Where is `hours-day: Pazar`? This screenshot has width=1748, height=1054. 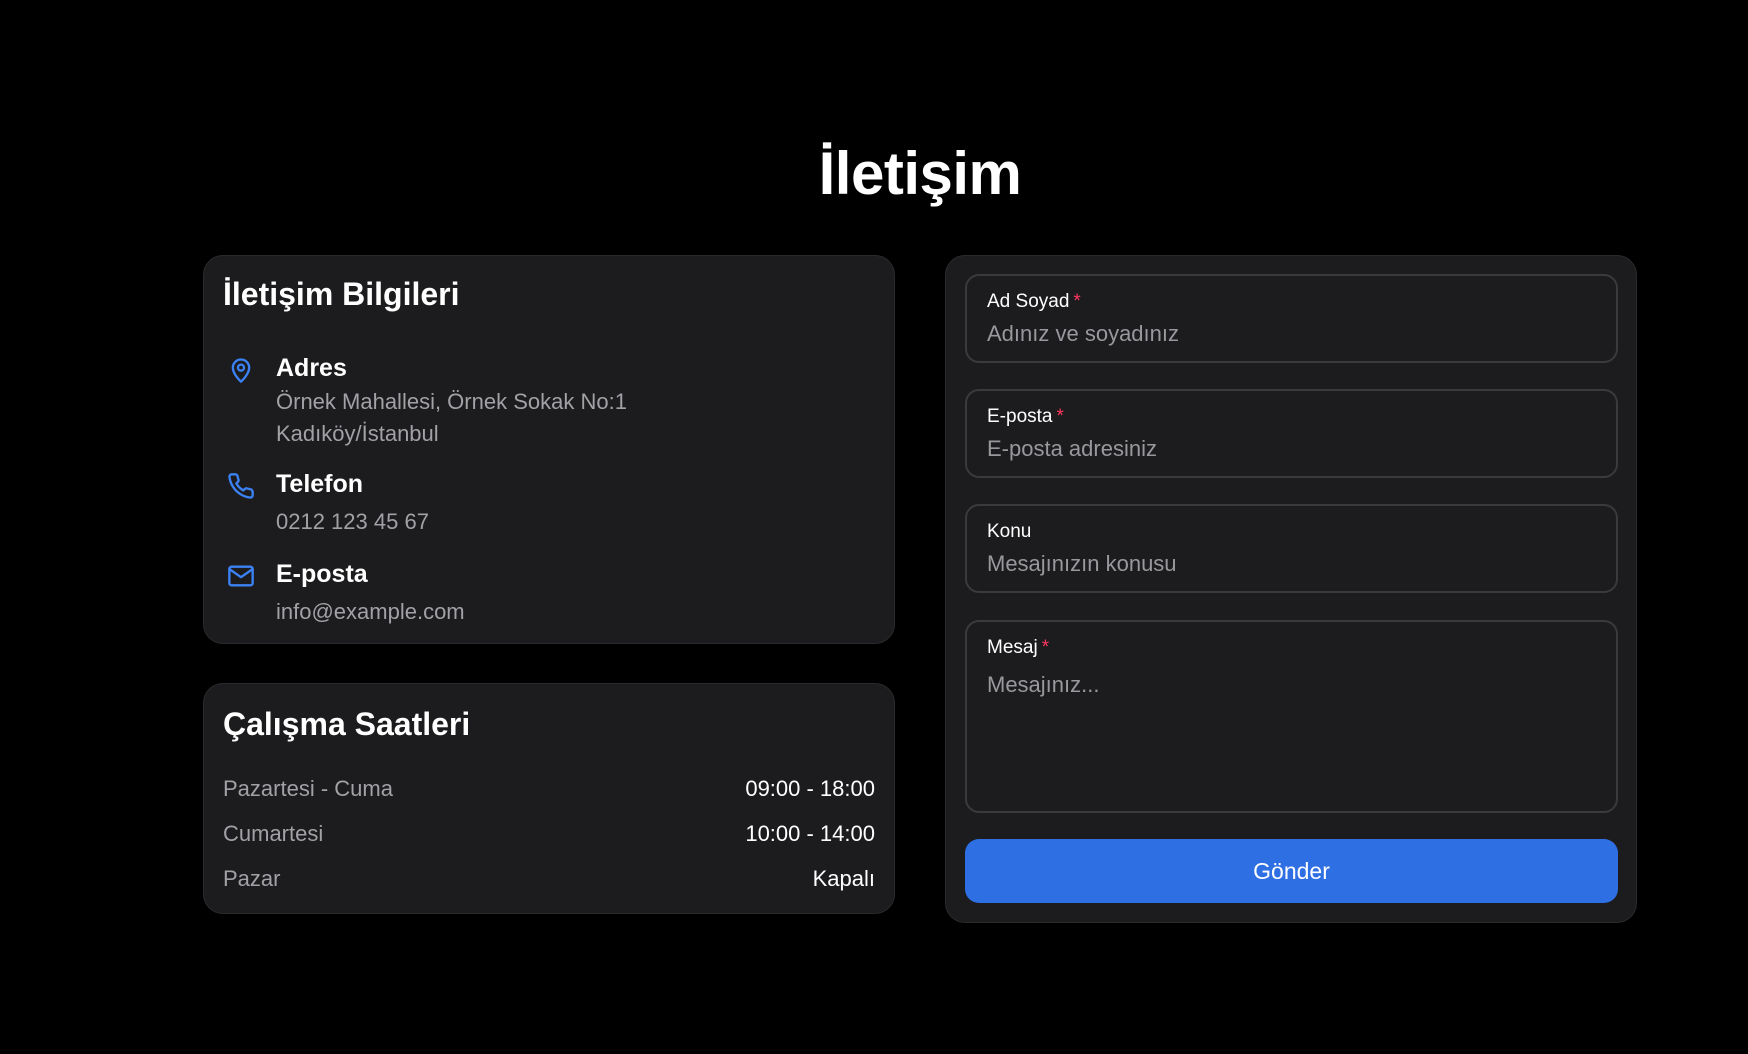
hours-day: Pazar is located at coordinates (252, 878).